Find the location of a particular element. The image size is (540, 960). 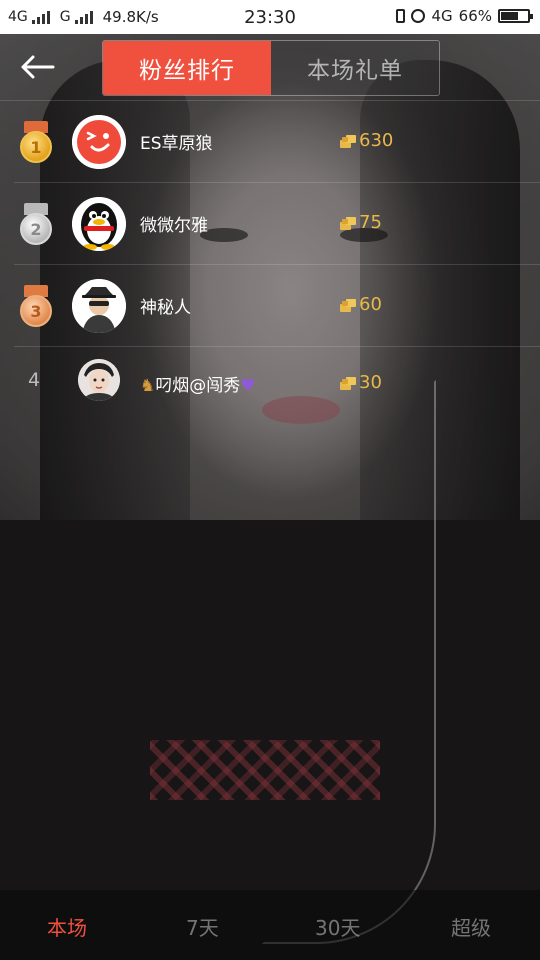

alarm-icon is located at coordinates (418, 16).